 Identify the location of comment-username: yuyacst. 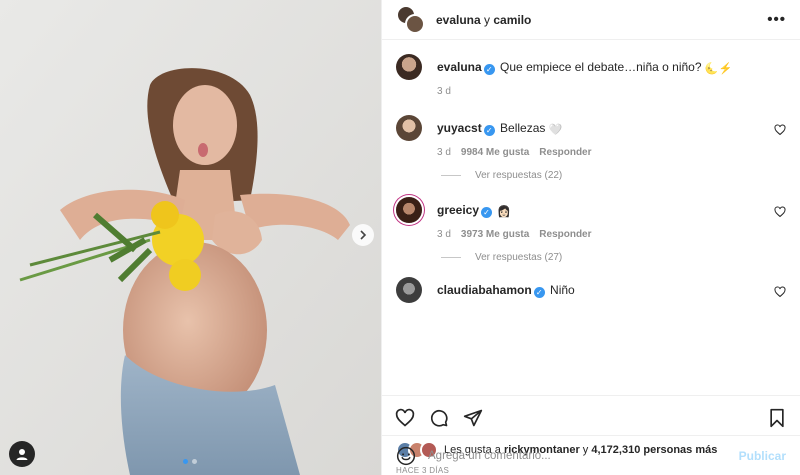
(459, 128).